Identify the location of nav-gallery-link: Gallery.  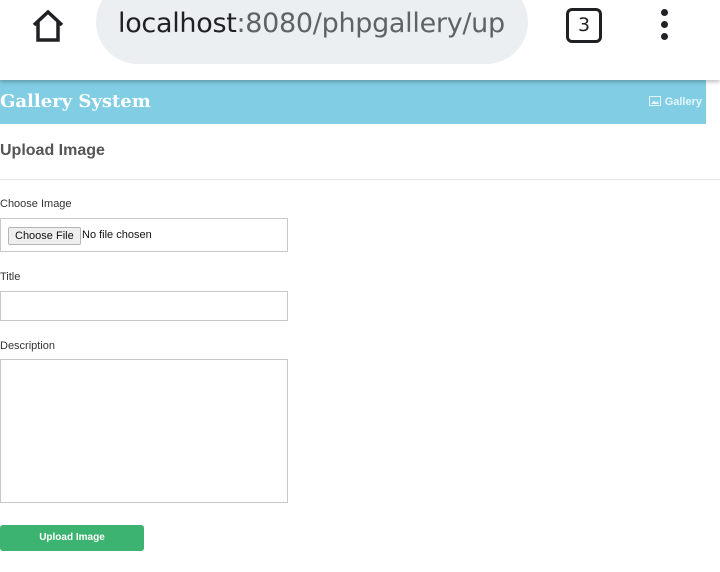
(675, 102).